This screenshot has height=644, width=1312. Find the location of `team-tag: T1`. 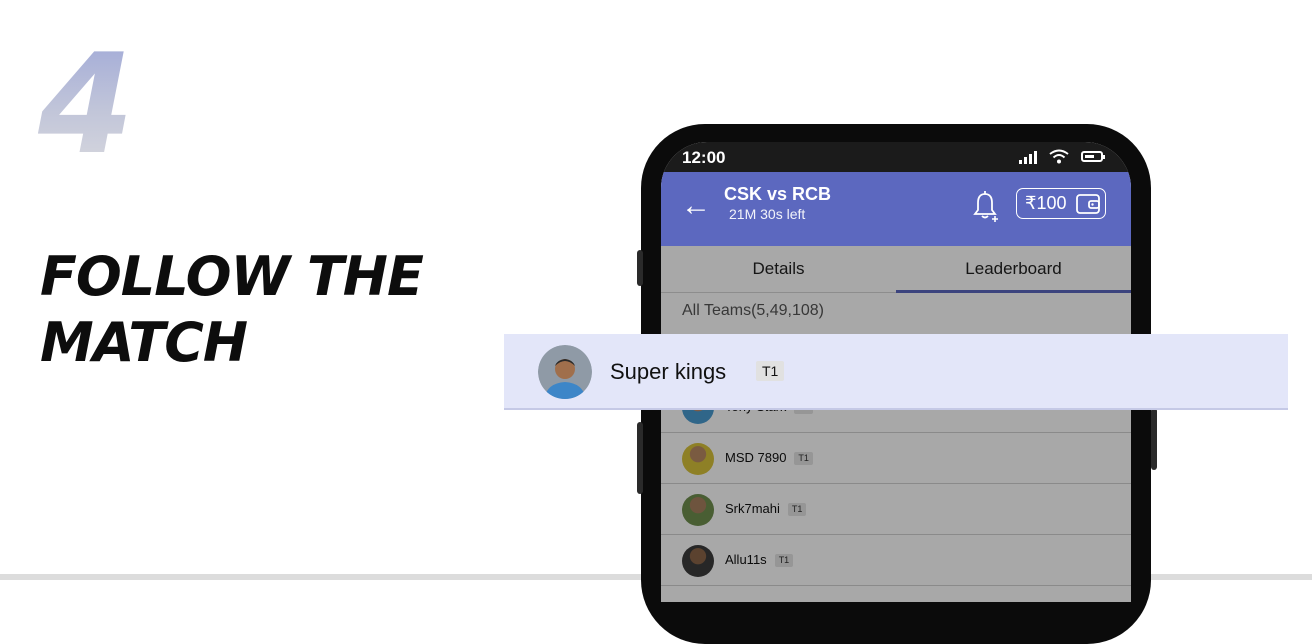

team-tag: T1 is located at coordinates (770, 371).